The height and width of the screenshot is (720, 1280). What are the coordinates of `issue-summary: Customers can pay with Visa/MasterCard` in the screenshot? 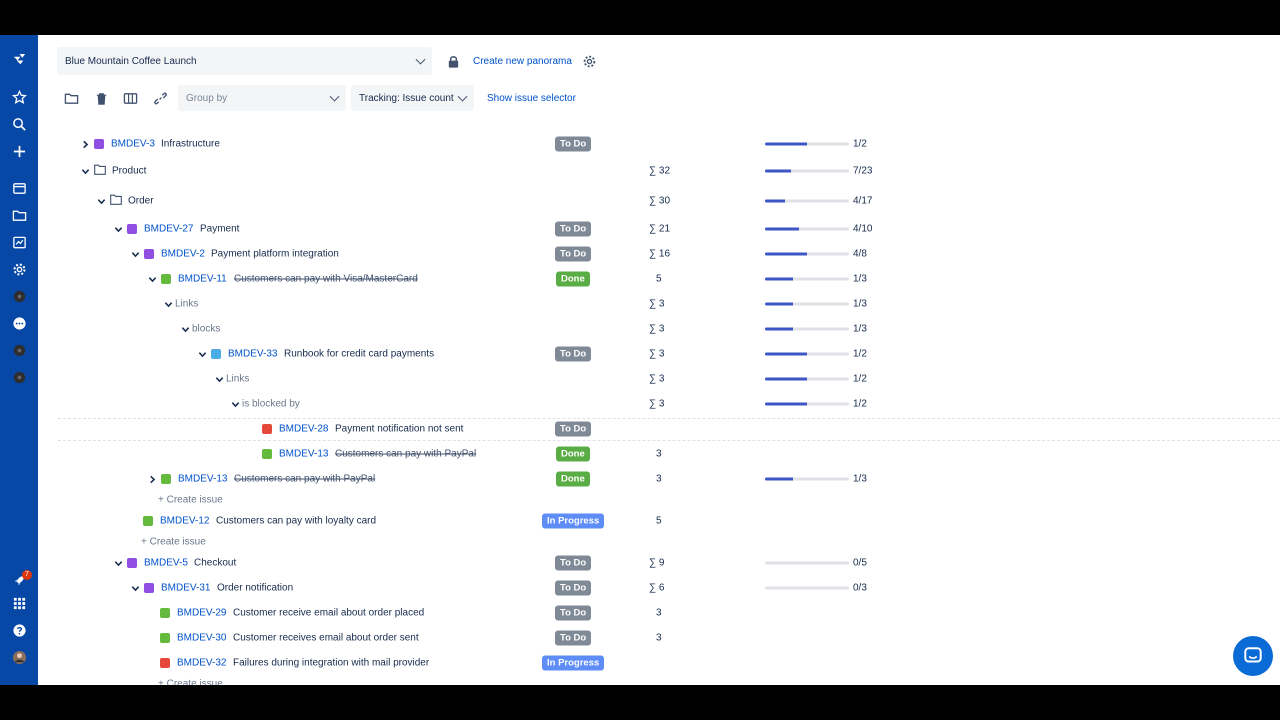 It's located at (326, 279).